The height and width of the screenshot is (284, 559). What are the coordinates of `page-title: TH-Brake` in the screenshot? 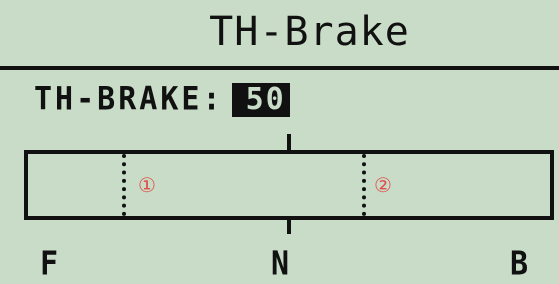 It's located at (309, 32).